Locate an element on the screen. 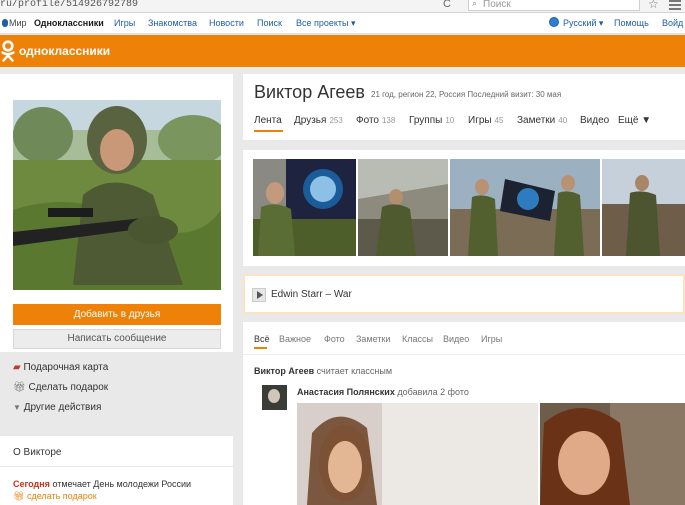 The image size is (685, 505). active-feed-tab-indicator is located at coordinates (260, 348).